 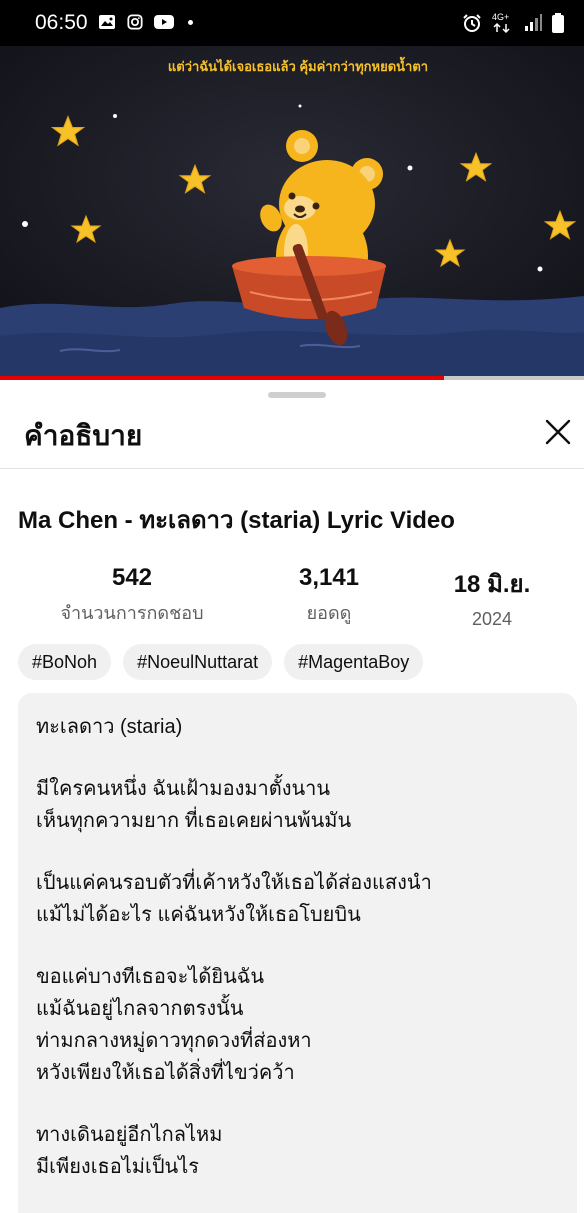 What do you see at coordinates (292, 23) in the screenshot?
I see `status-bar: 06:50 4G+` at bounding box center [292, 23].